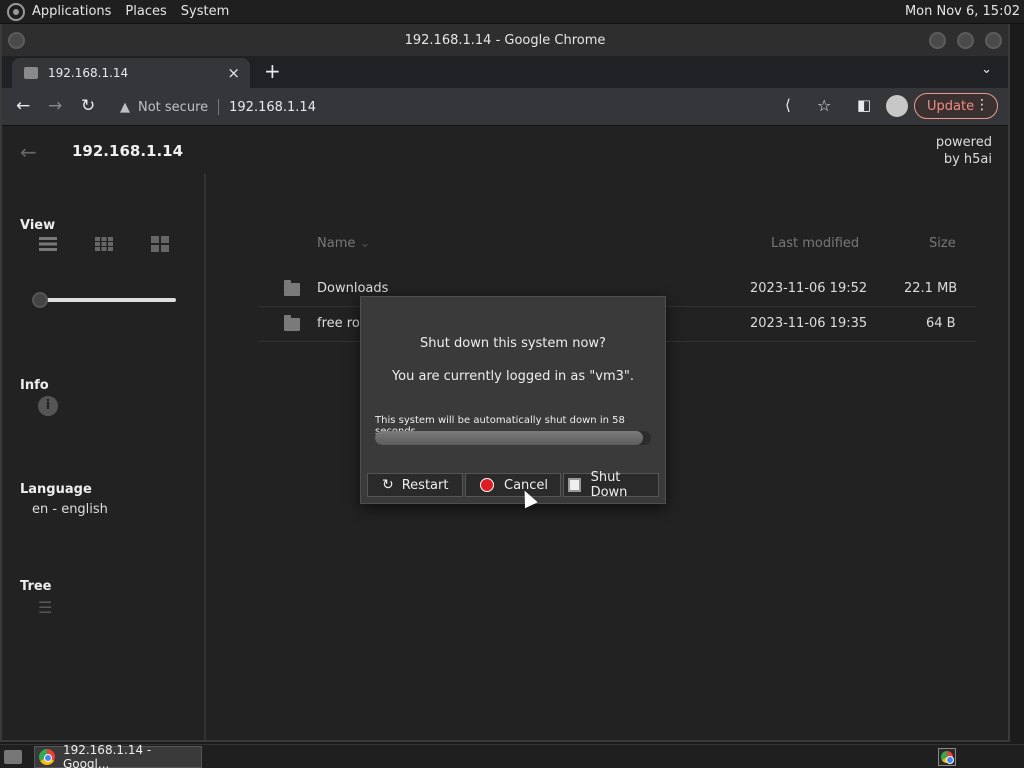 Image resolution: width=1024 pixels, height=768 pixels. I want to click on column-name-header: Name ⌄, so click(343, 243).